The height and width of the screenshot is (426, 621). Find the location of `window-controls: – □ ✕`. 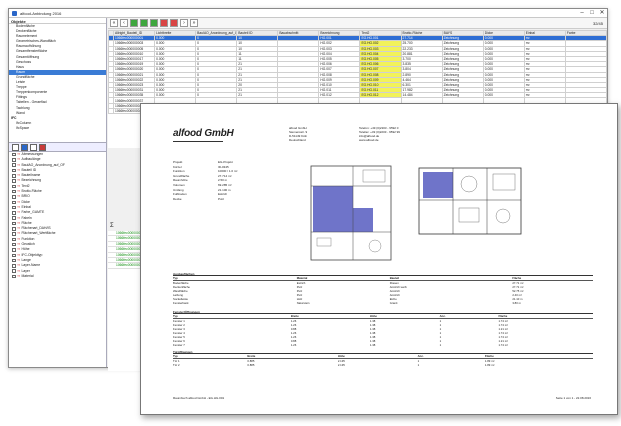

window-controls: – □ ✕ is located at coordinates (592, 13).